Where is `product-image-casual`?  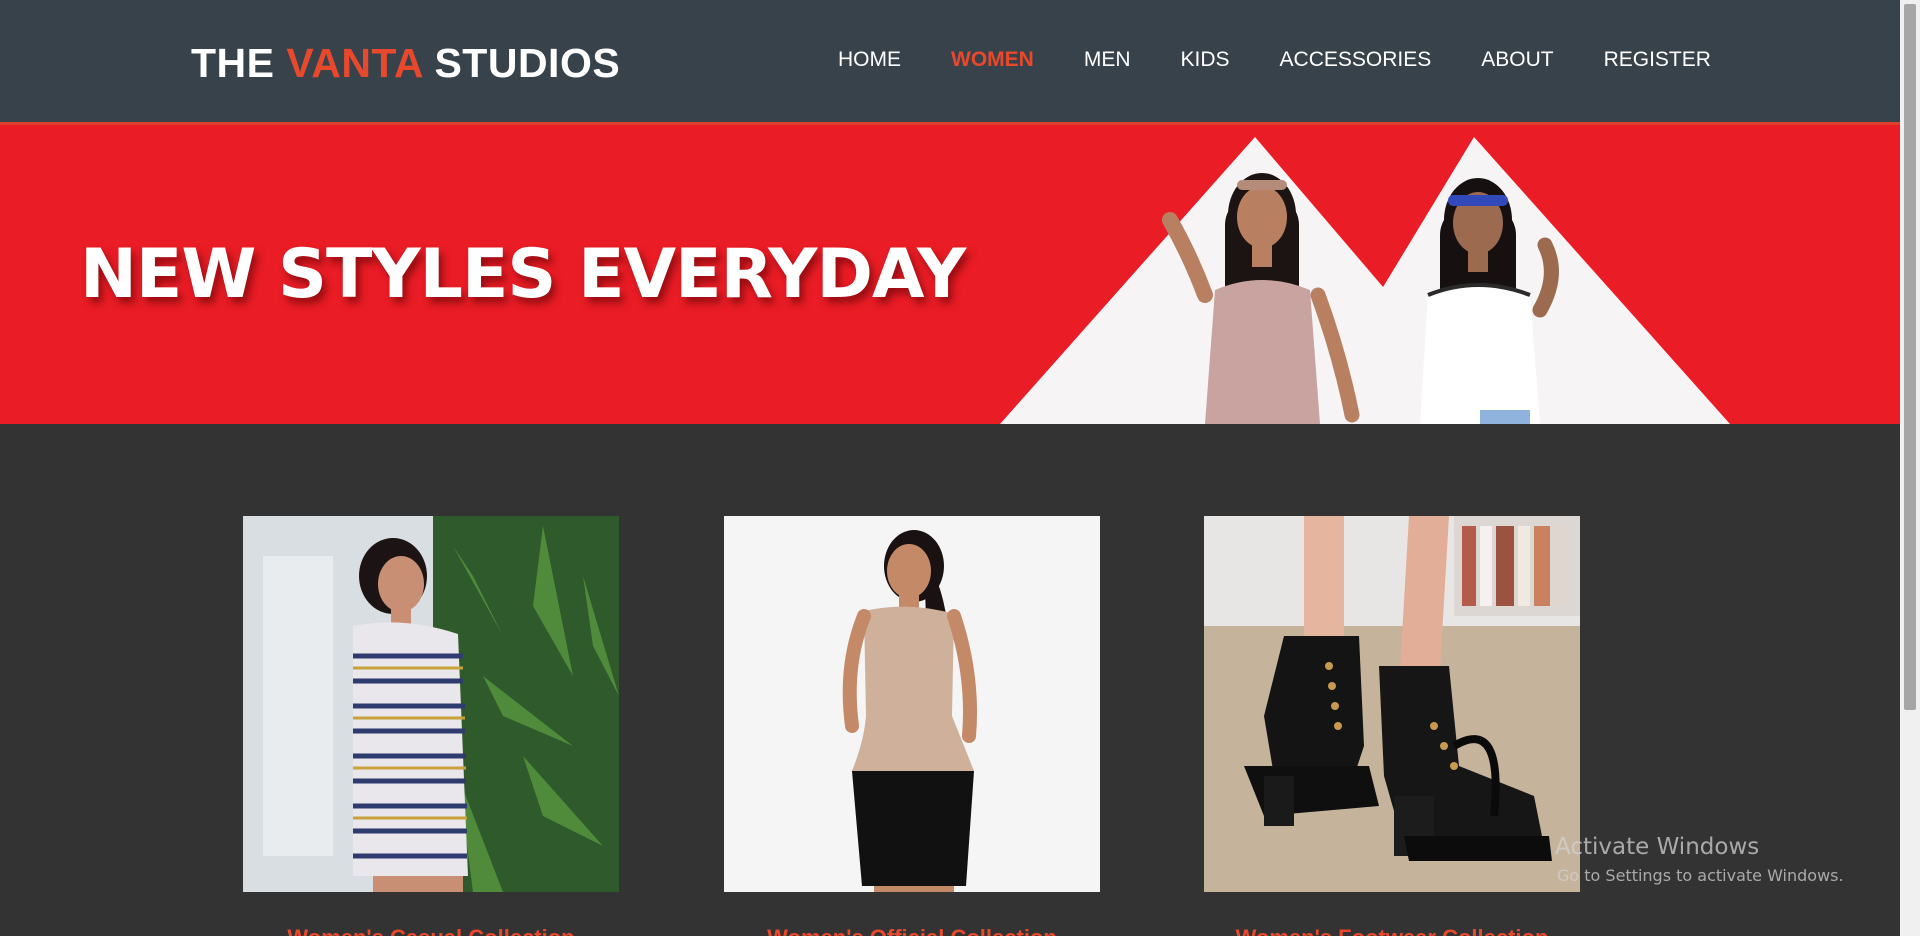
product-image-casual is located at coordinates (431, 704).